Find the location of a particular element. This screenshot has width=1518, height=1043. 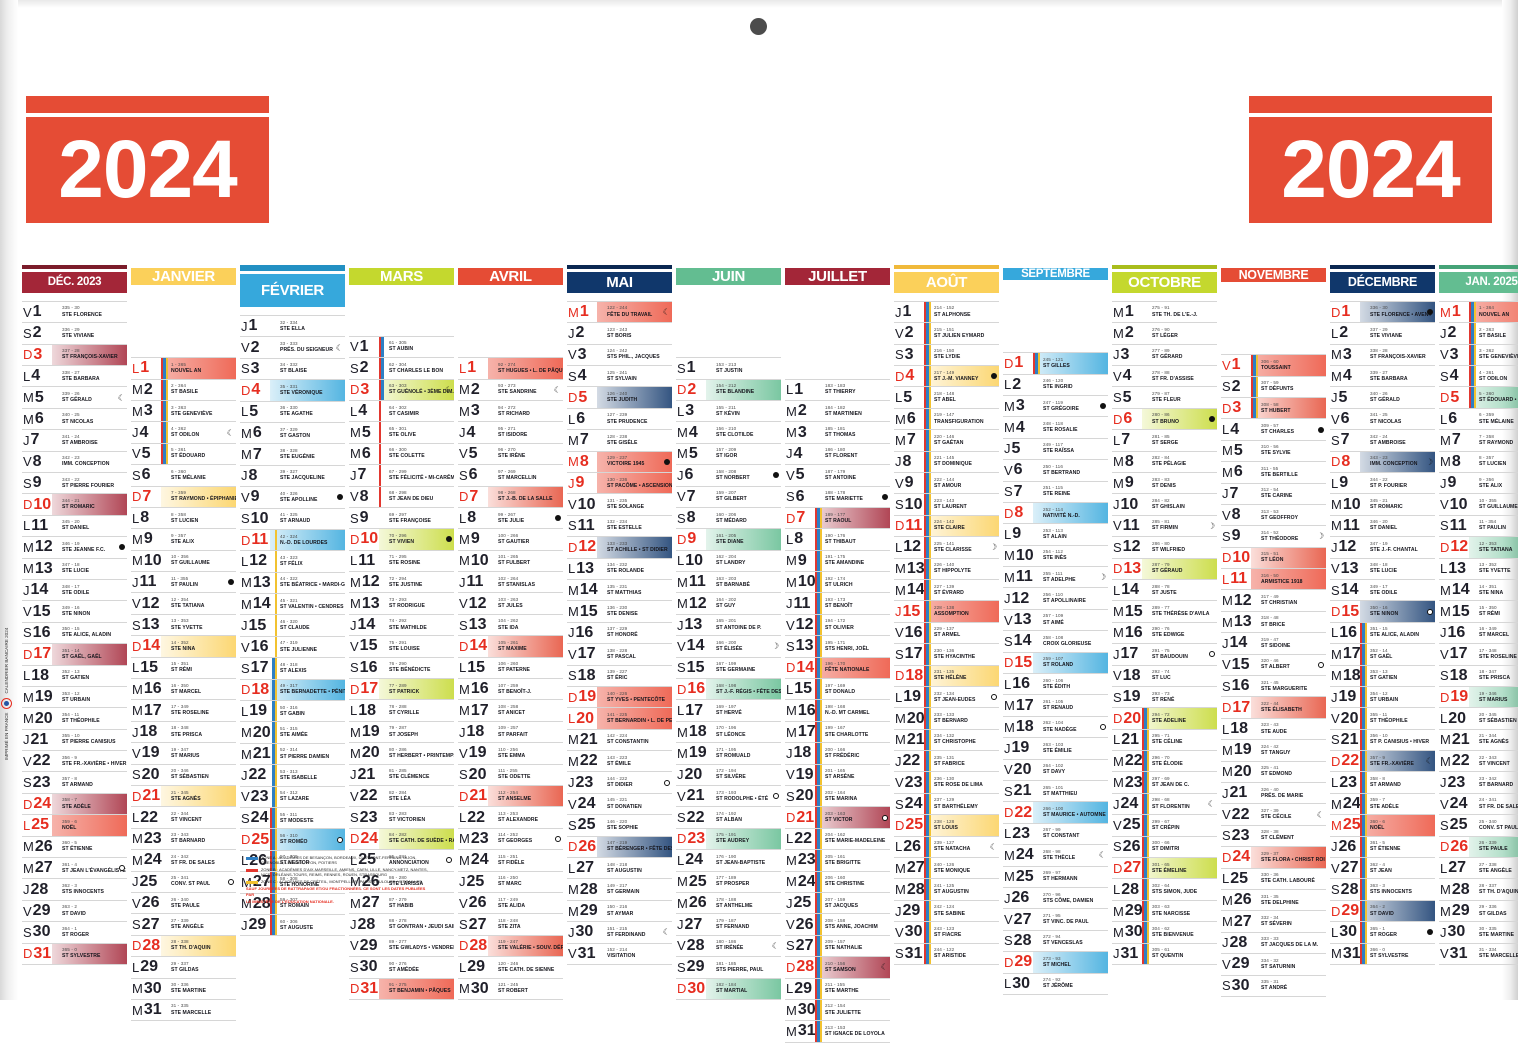

day-row: V8342 - 23IMM. CONCEPTION is located at coordinates (74, 461).